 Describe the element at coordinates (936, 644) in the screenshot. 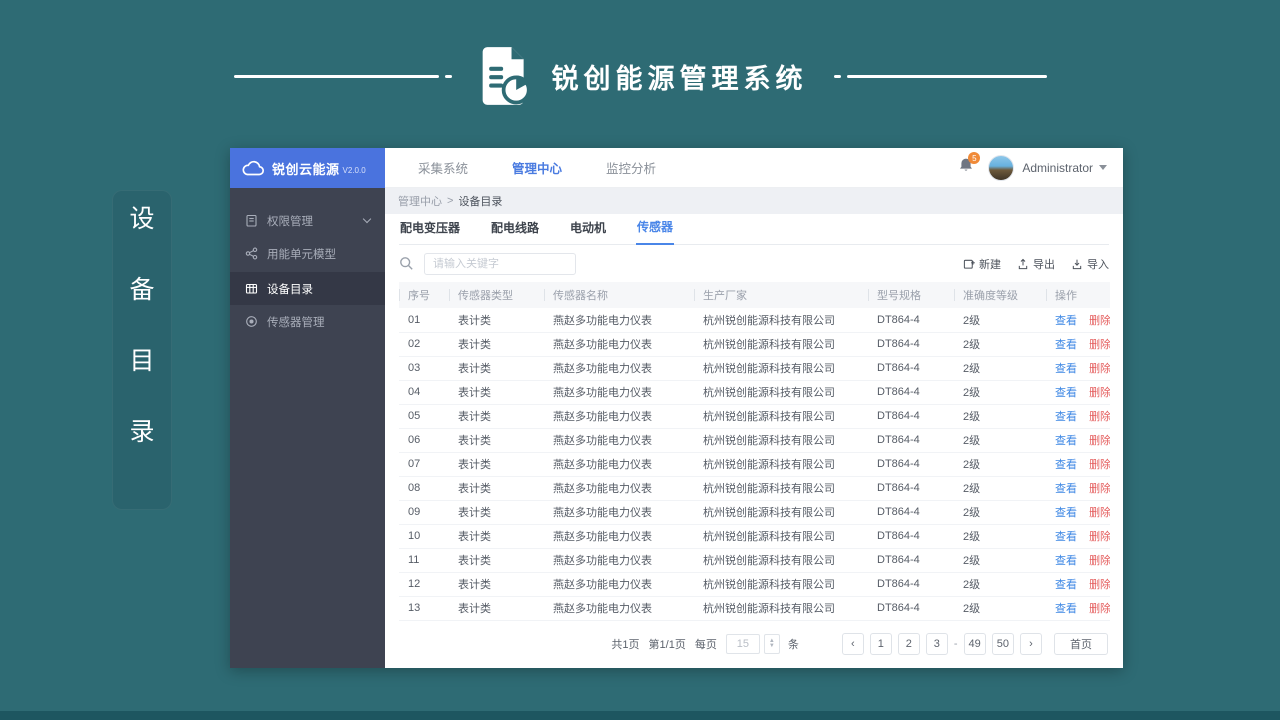

I see `page-button-3: 3` at that location.